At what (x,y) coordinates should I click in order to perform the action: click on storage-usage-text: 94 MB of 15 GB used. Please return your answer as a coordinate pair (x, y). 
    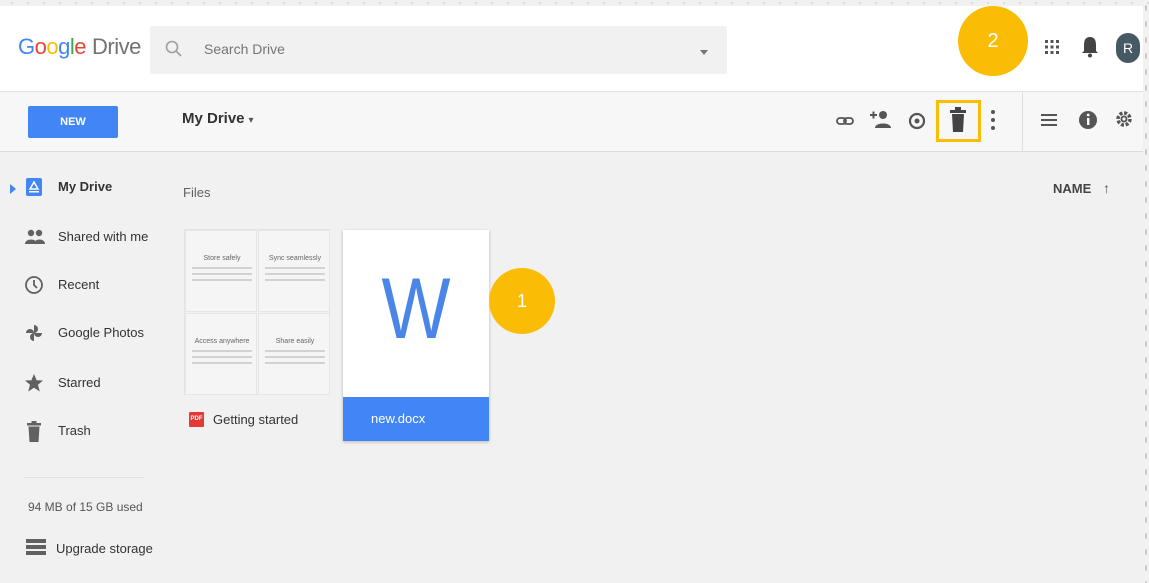
    Looking at the image, I should click on (85, 507).